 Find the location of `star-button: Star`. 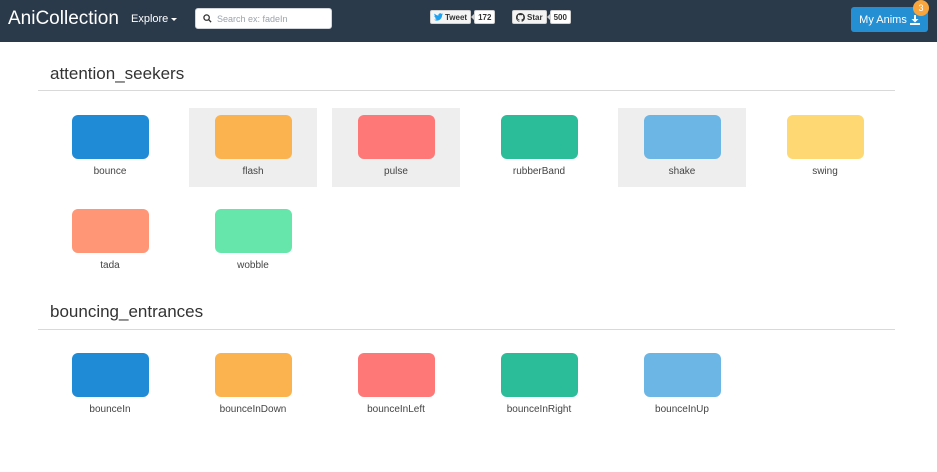

star-button: Star is located at coordinates (529, 17).